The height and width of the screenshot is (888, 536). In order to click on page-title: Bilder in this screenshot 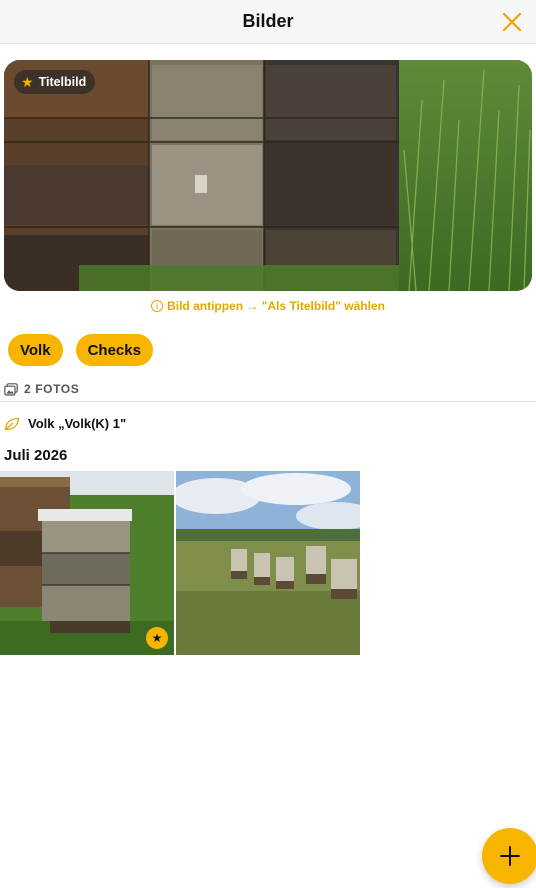, I will do `click(268, 21)`.